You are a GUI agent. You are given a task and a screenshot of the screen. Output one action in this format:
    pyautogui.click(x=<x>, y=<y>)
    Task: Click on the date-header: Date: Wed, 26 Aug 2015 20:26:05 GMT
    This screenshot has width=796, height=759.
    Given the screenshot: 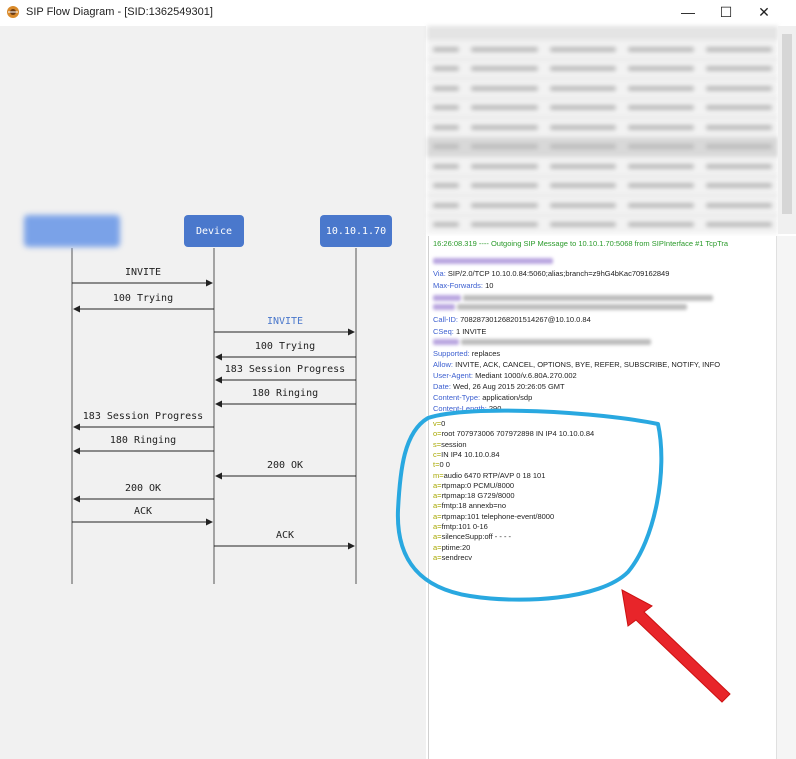 What is the action you would take?
    pyautogui.click(x=499, y=386)
    